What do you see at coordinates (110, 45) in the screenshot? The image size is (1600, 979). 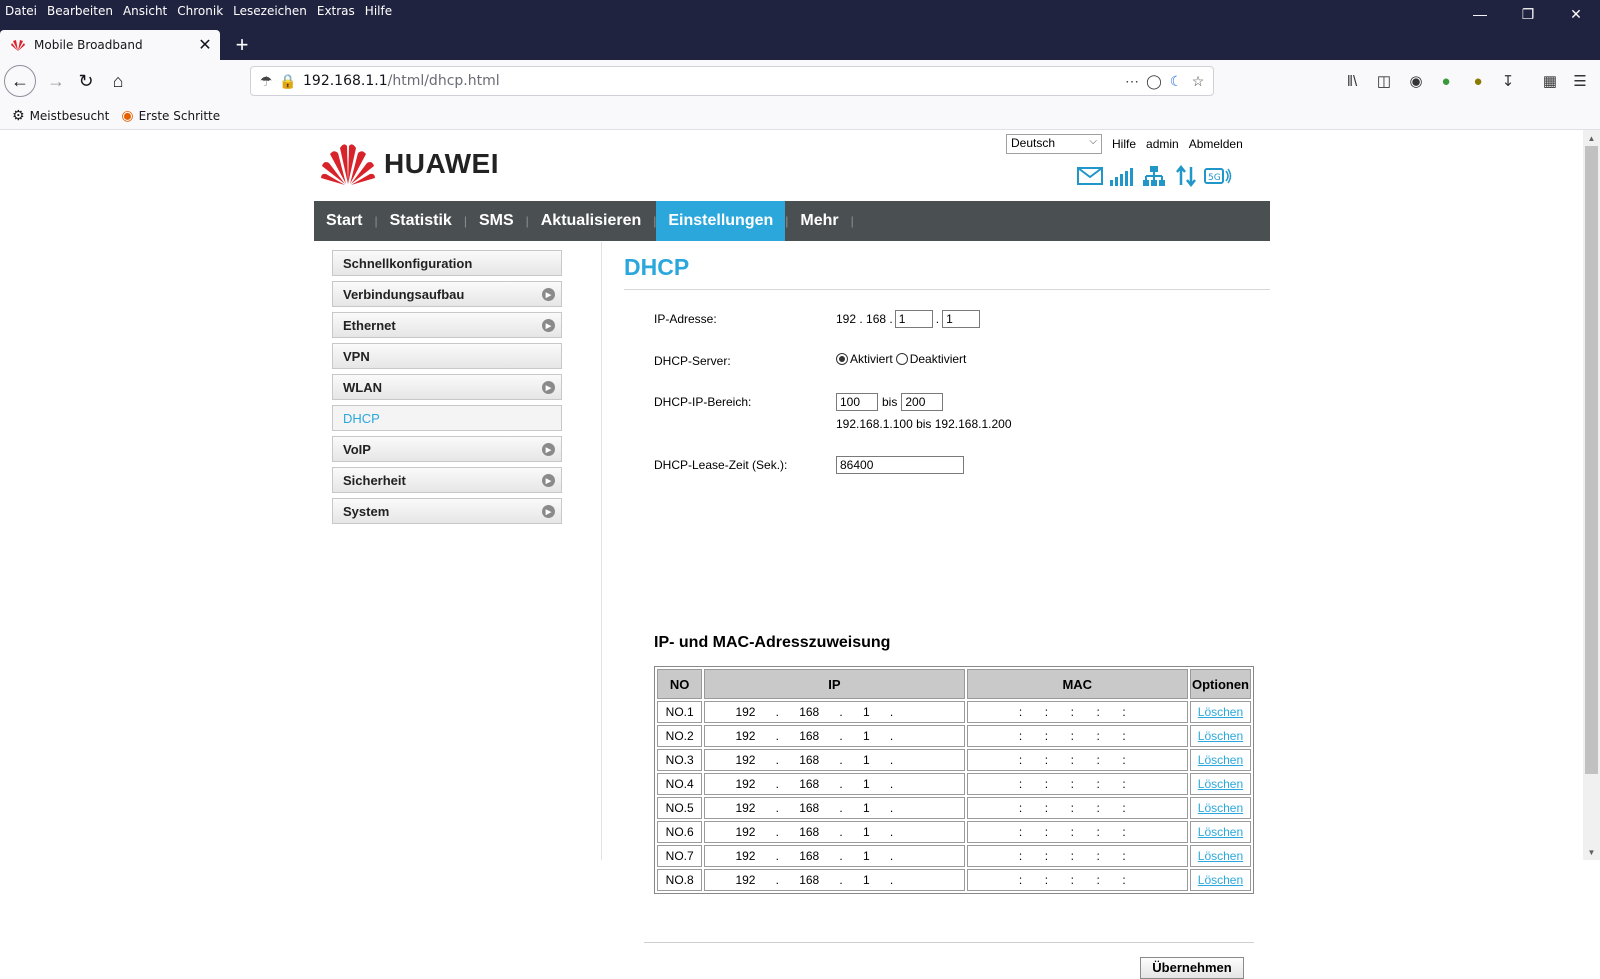 I see `tab-mobile-broadband: Mobile Broadband ✕` at bounding box center [110, 45].